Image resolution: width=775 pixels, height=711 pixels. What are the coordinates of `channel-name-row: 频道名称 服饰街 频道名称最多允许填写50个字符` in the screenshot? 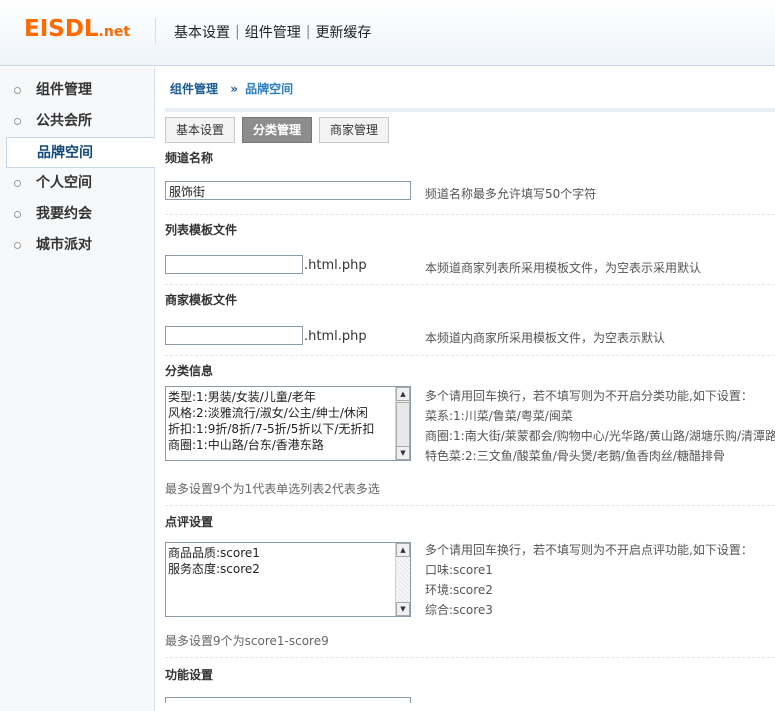 It's located at (470, 180).